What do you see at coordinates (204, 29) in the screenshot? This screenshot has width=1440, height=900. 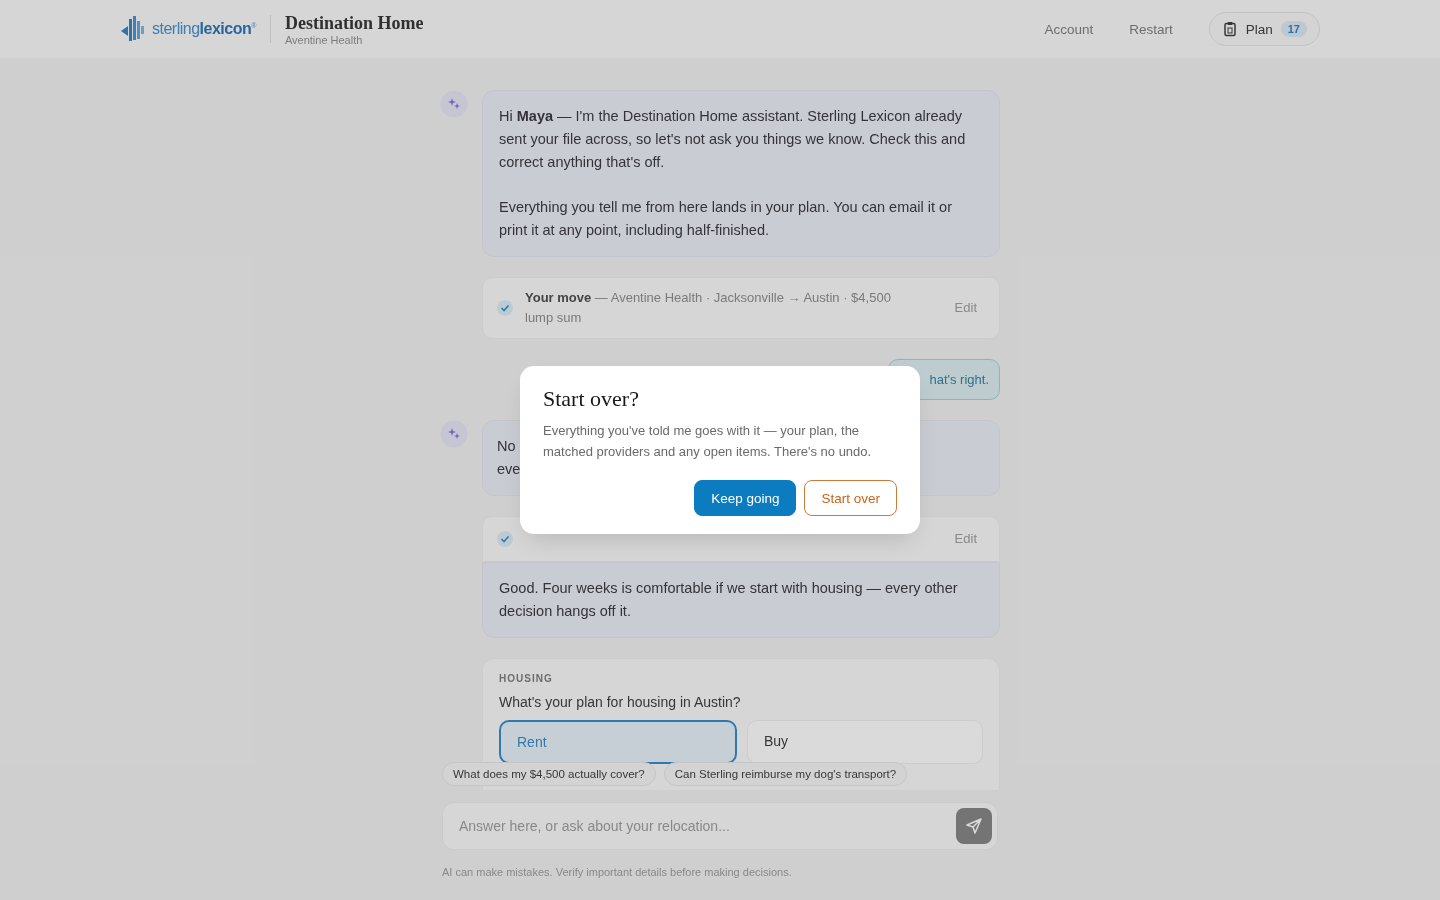 I see `brand-logo: sterlinglexicon$^{®}$` at bounding box center [204, 29].